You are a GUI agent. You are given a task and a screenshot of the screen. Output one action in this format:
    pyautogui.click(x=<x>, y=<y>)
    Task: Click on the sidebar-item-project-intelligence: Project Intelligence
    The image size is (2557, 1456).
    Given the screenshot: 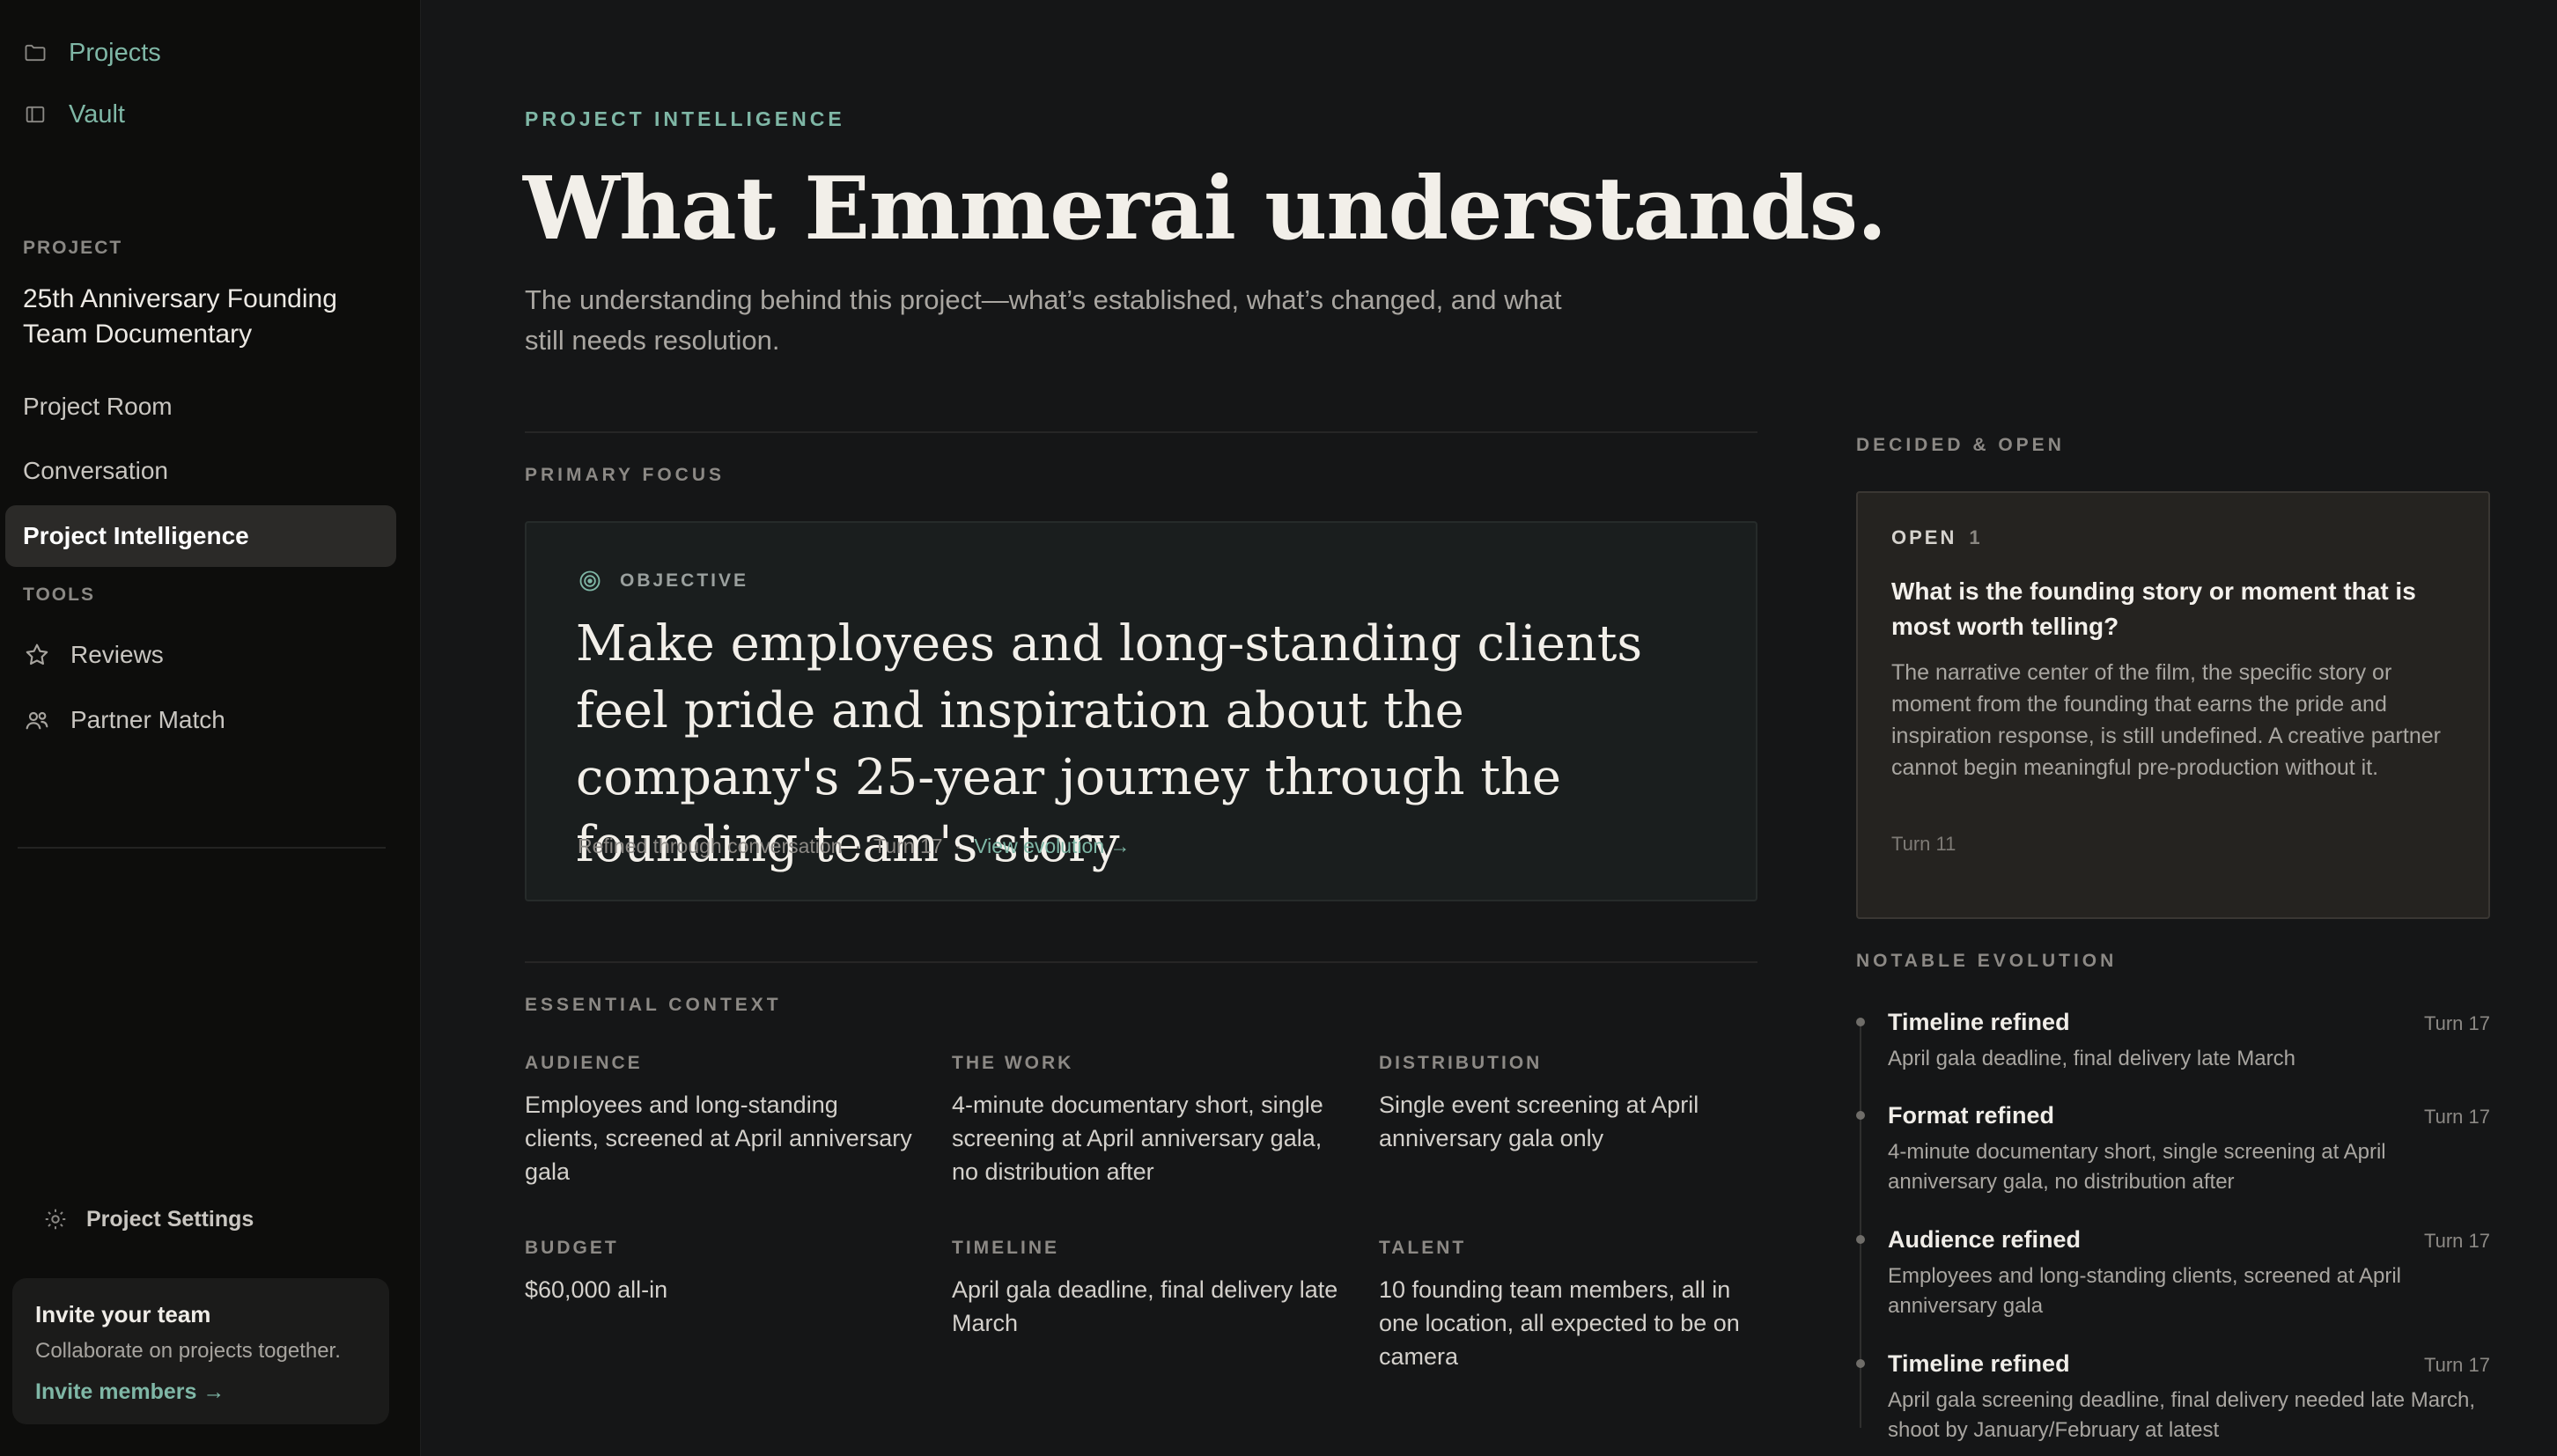 What is the action you would take?
    pyautogui.click(x=200, y=536)
    